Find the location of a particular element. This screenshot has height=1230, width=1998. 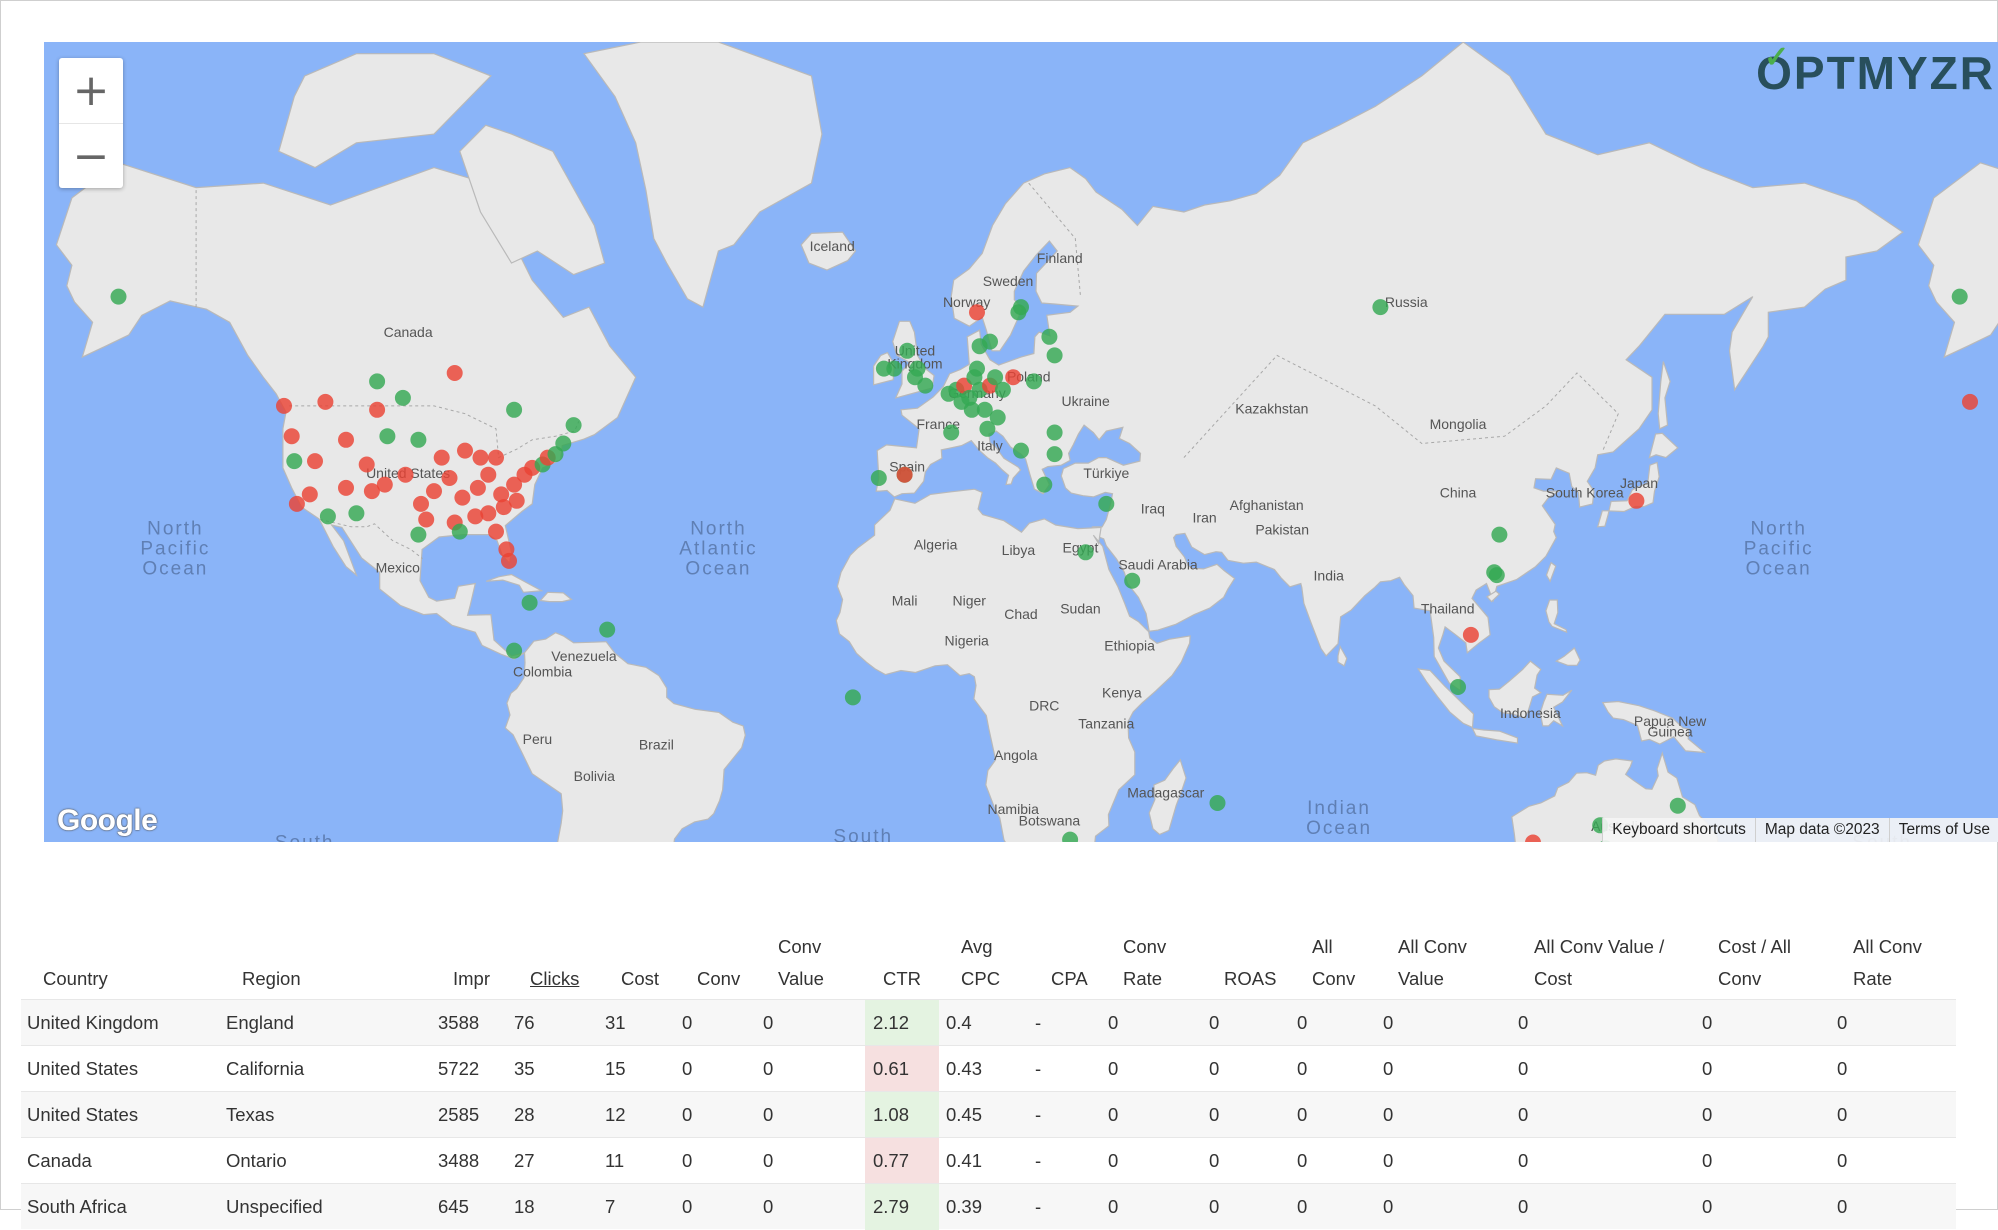

column-header-clicks: Clicks is located at coordinates (554, 981).